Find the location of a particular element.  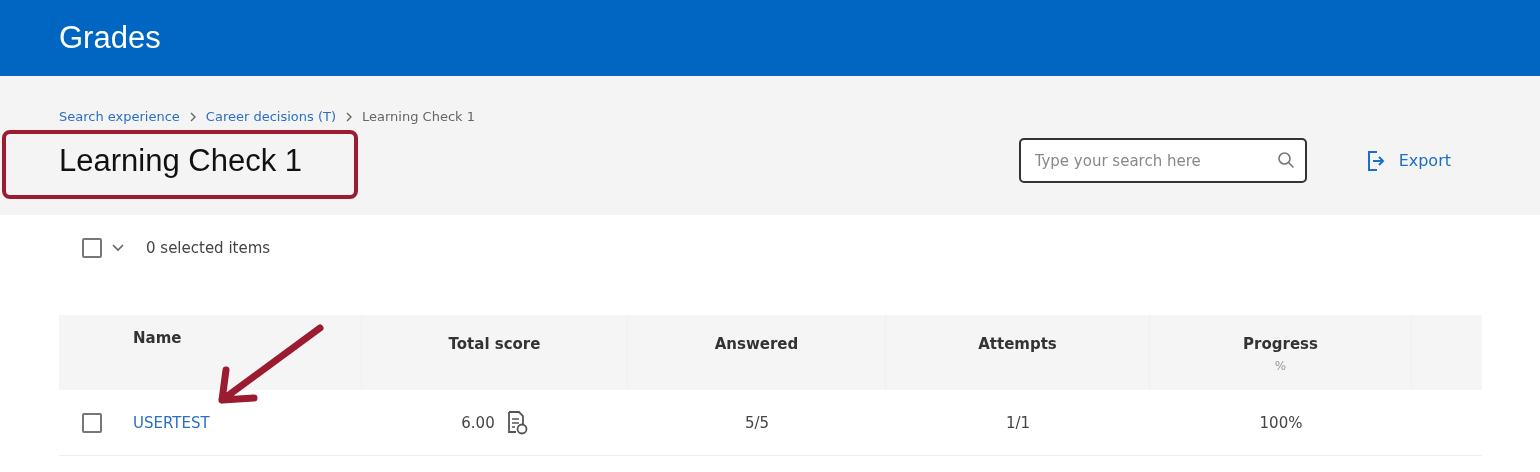

table-cell: 5/5 is located at coordinates (757, 422).